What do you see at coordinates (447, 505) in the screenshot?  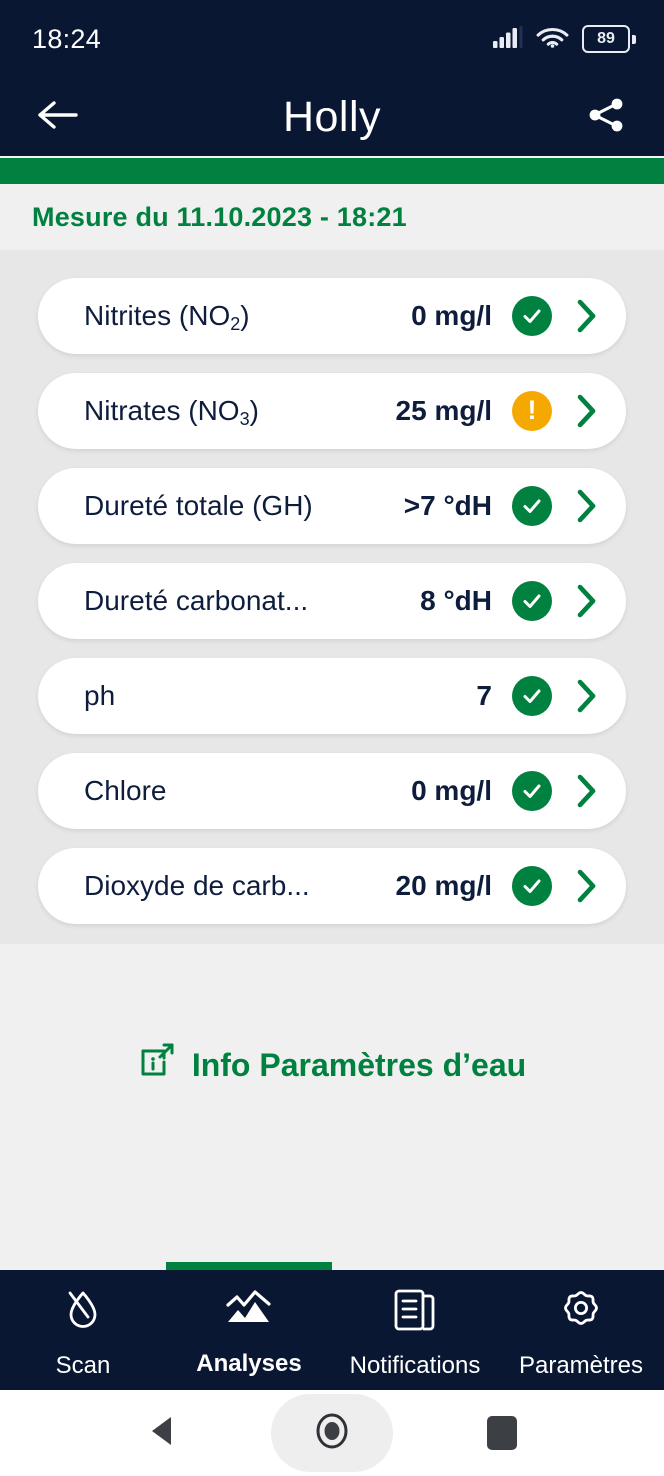 I see `parameter-value: >7 °dH` at bounding box center [447, 505].